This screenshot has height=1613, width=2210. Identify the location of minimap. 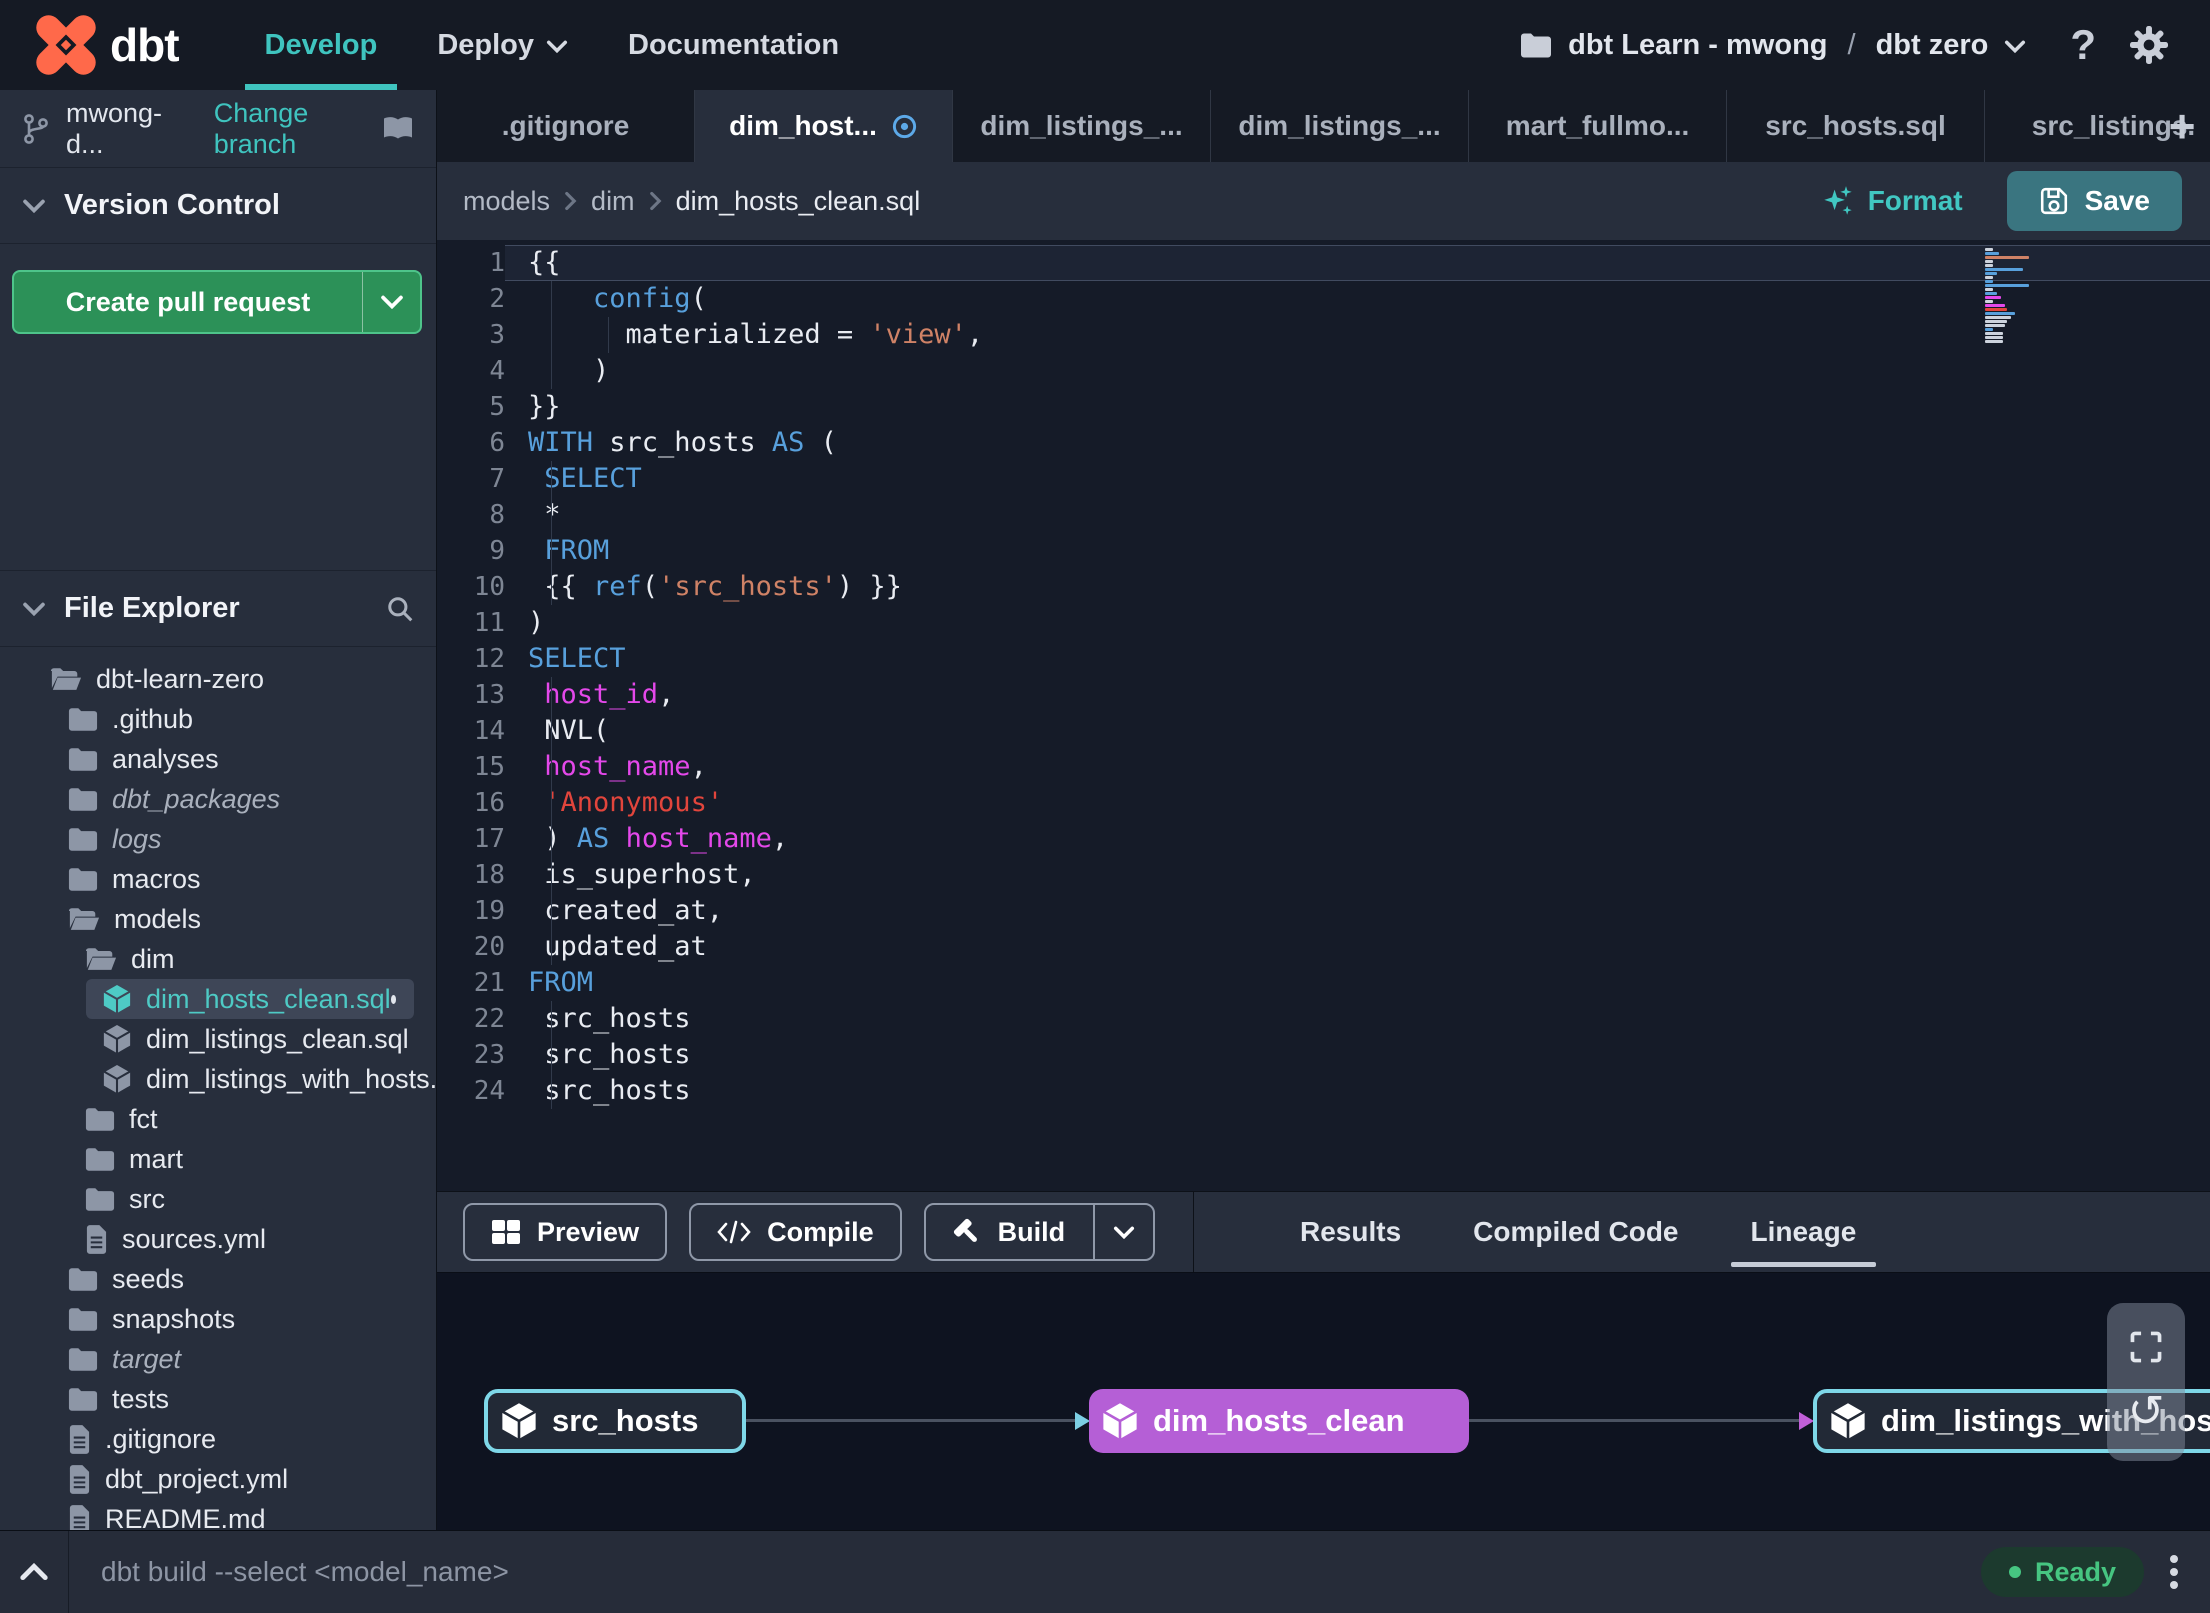
(2015, 296).